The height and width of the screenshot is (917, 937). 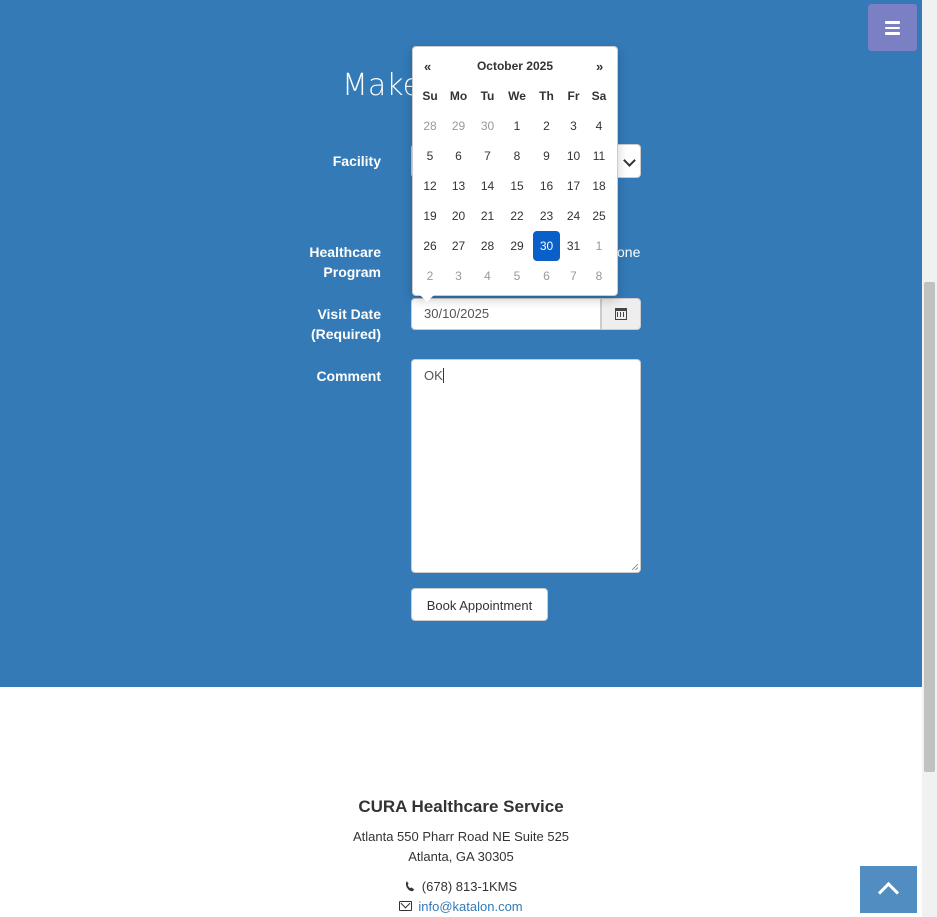 What do you see at coordinates (487, 96) in the screenshot?
I see `weekday-tu: Tu` at bounding box center [487, 96].